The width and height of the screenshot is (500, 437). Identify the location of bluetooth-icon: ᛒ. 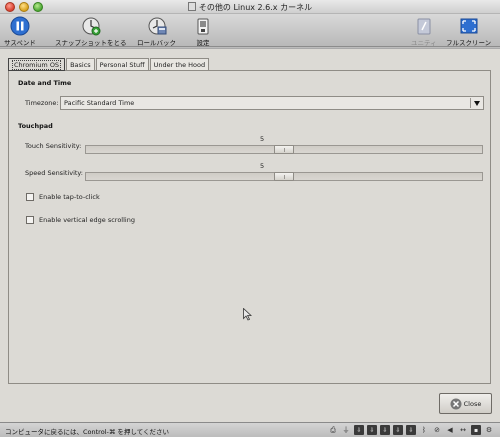
(424, 430).